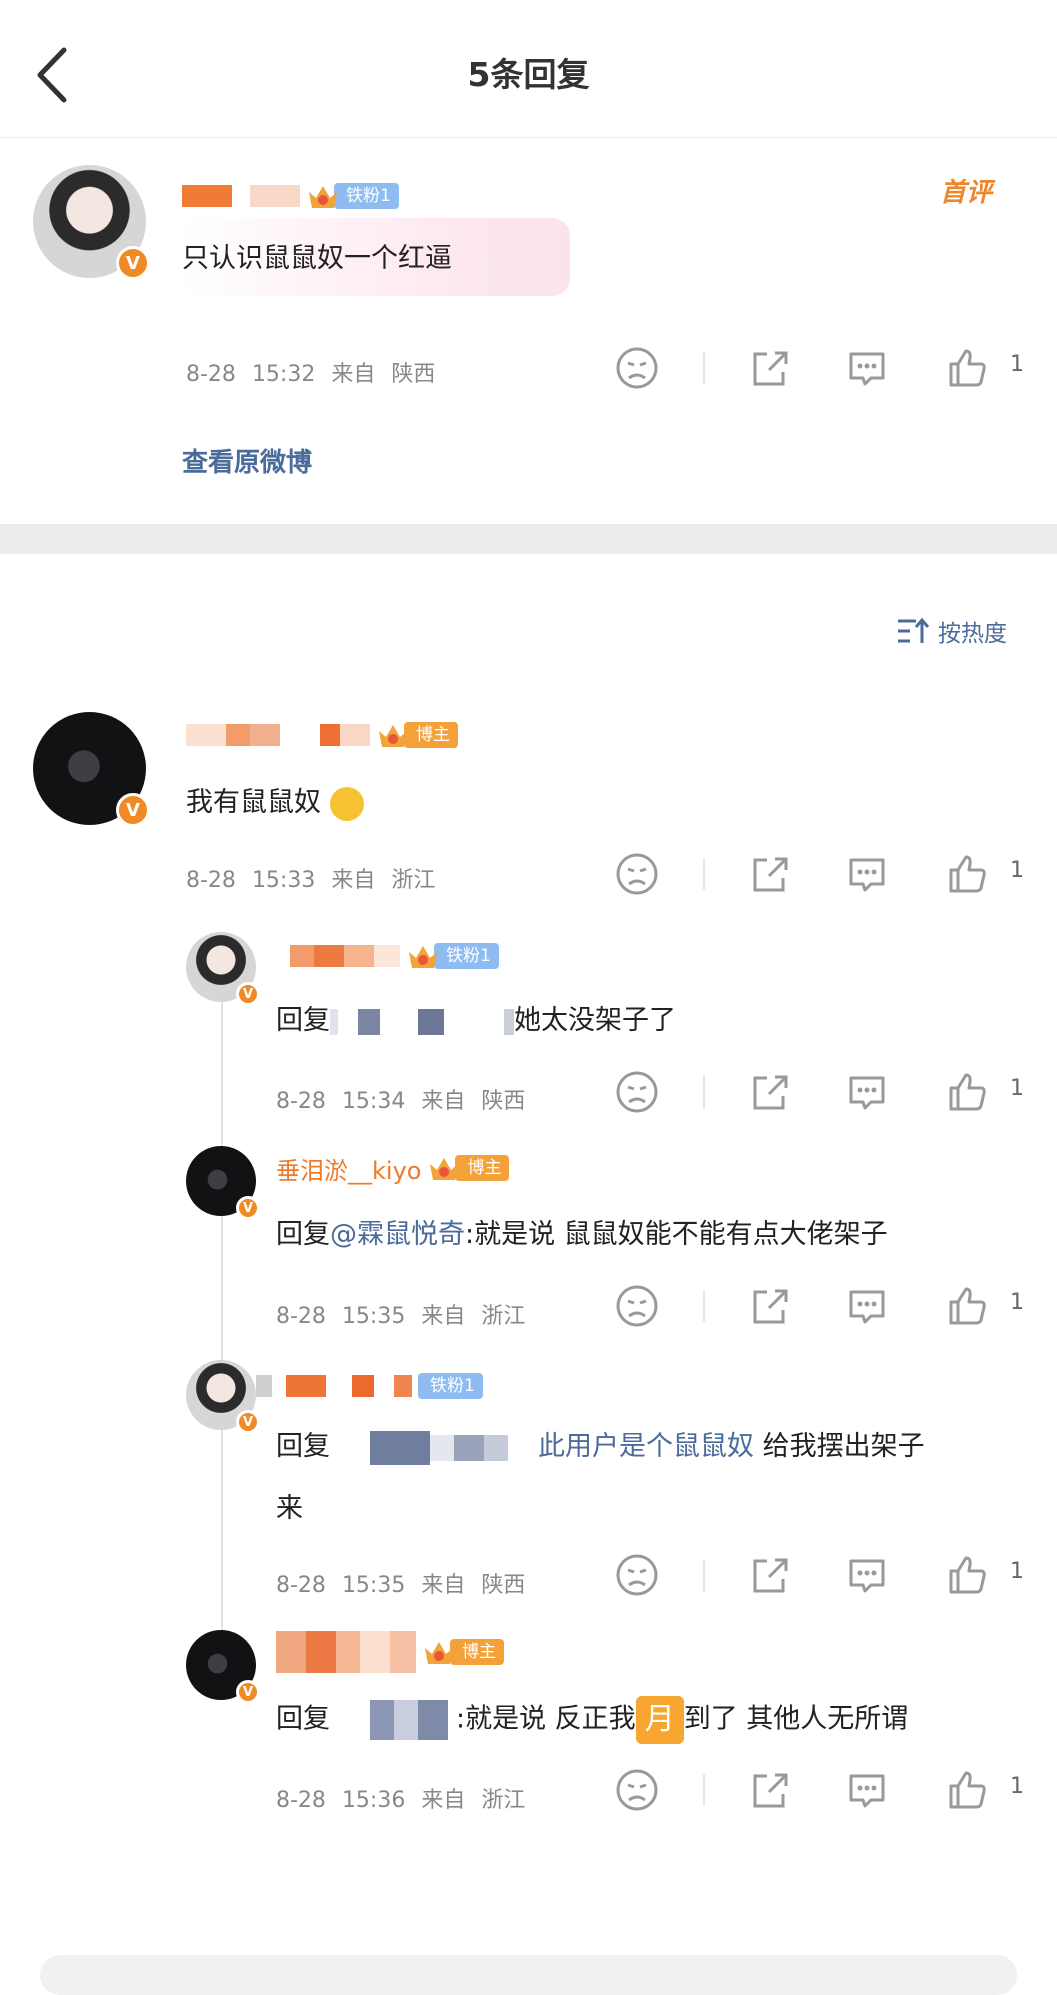  What do you see at coordinates (528, 1975) in the screenshot?
I see `reply-input-bar` at bounding box center [528, 1975].